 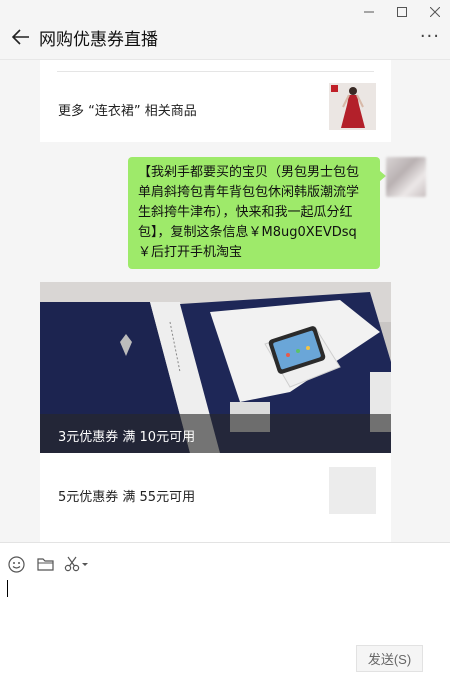 What do you see at coordinates (402, 12) in the screenshot?
I see `maximize-icon` at bounding box center [402, 12].